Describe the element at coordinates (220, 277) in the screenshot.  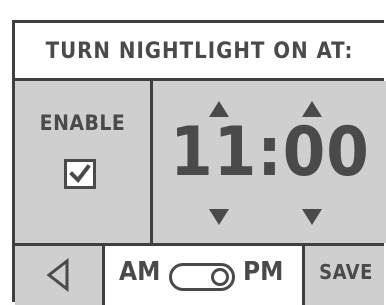
I see `toggle-knob` at that location.